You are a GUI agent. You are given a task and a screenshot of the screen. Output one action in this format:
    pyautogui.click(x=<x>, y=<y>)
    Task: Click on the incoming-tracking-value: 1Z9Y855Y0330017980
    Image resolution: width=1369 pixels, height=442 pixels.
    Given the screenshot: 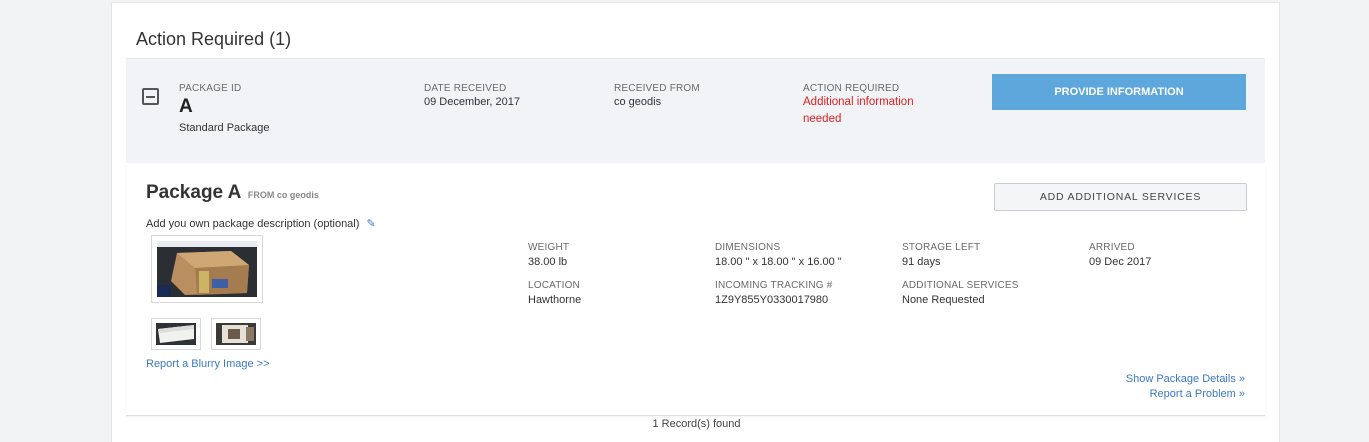 What is the action you would take?
    pyautogui.click(x=772, y=300)
    